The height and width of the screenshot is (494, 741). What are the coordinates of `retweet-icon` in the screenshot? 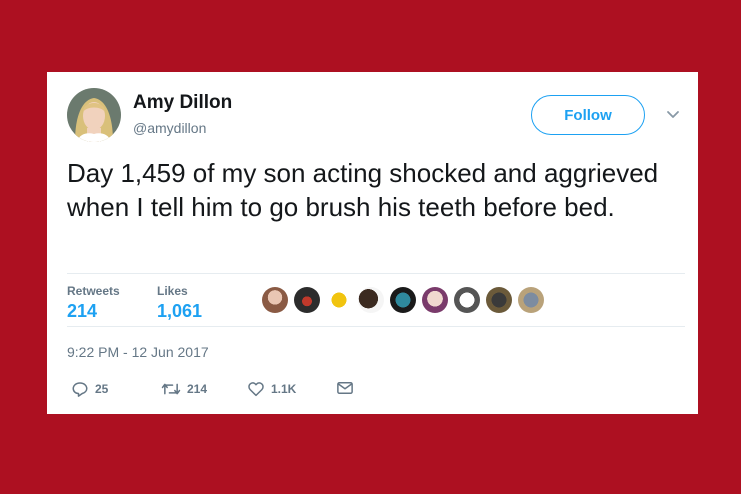 It's located at (171, 389).